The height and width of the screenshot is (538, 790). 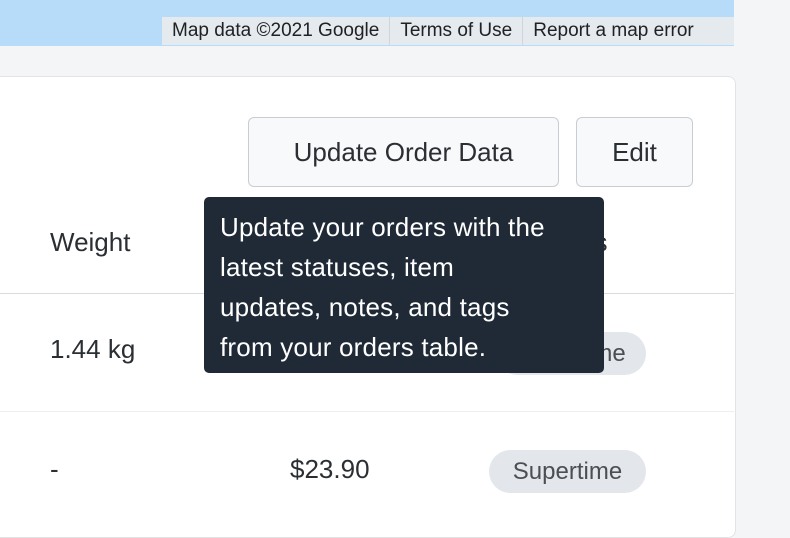 I want to click on map-data-attribution: Map data ©2021 Google, so click(x=276, y=30).